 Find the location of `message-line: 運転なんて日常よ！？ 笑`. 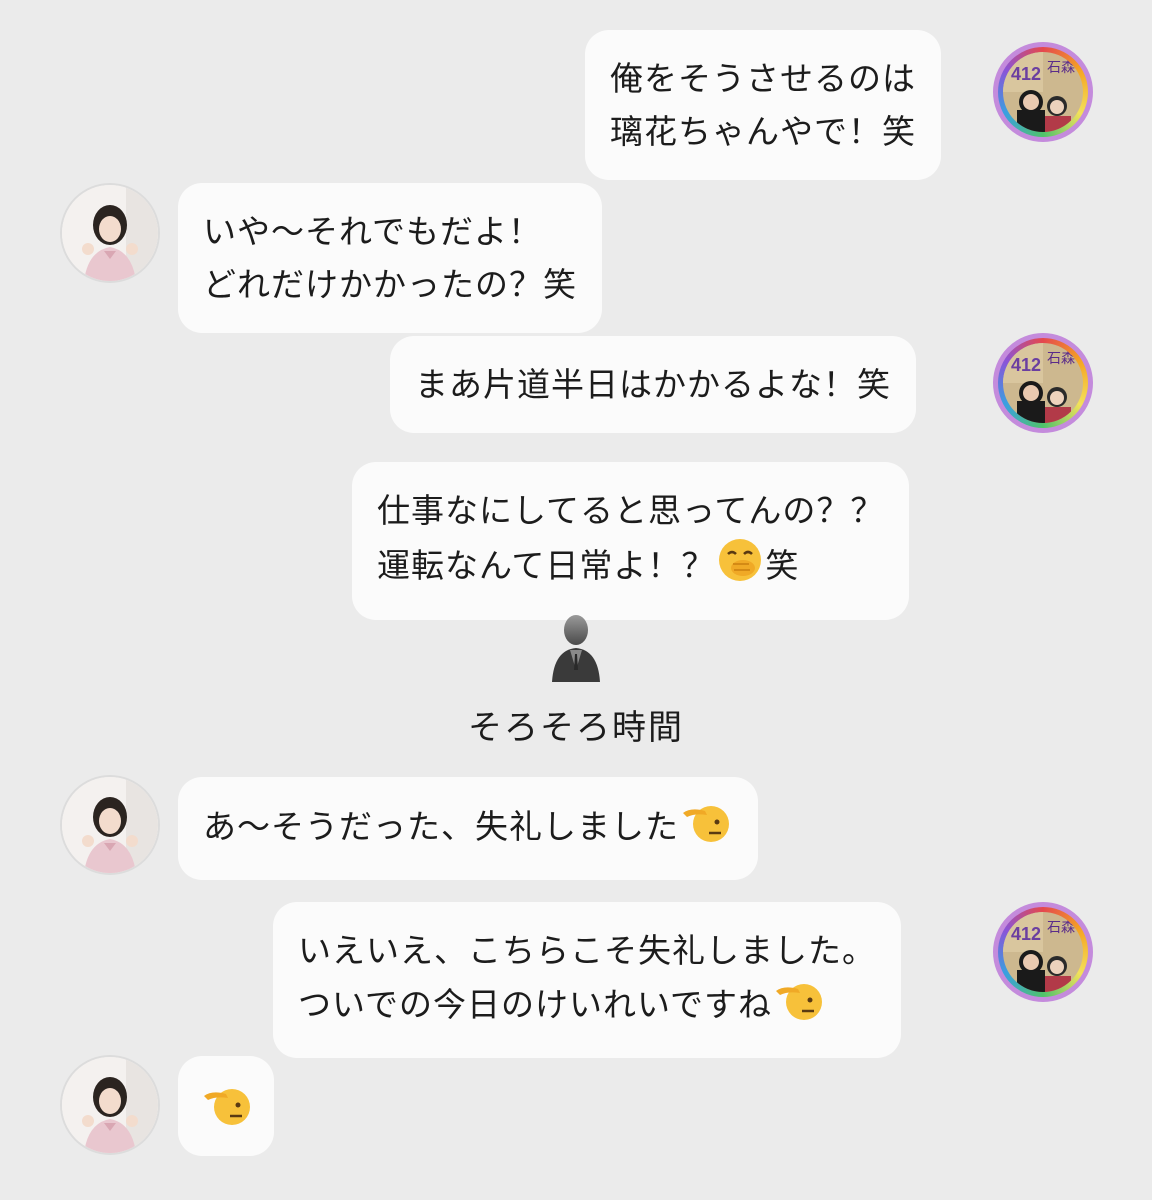

message-line: 運転なんて日常よ！？ 笑 is located at coordinates (630, 567).